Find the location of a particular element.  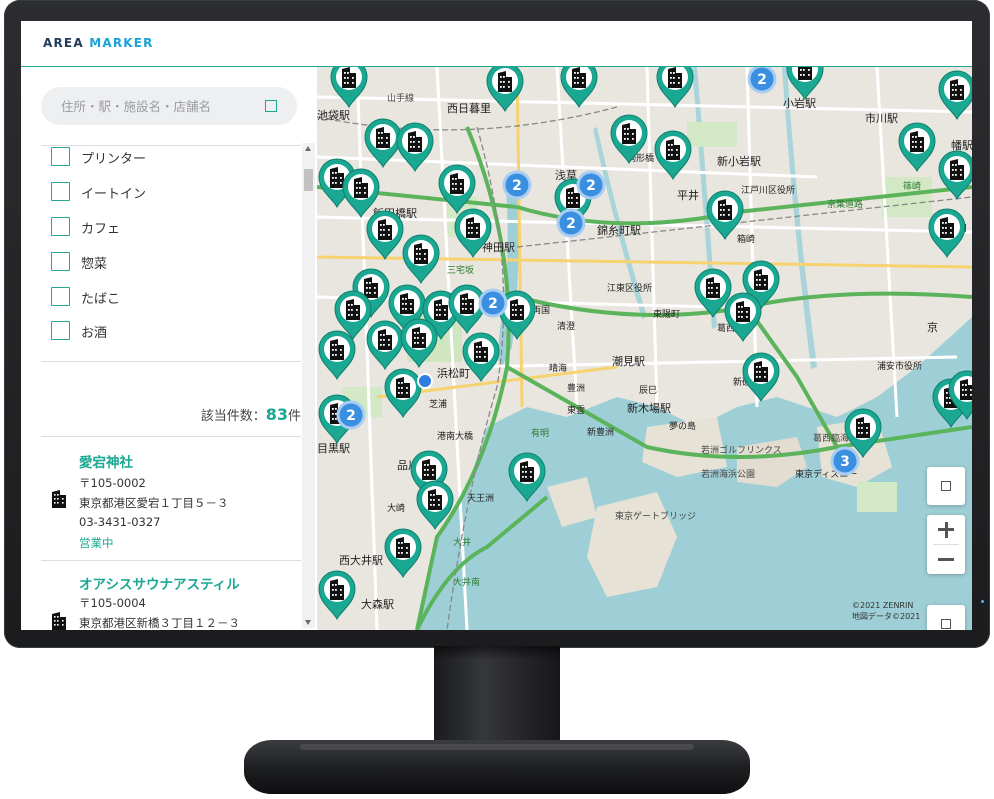

cluster-marker: 3 is located at coordinates (845, 461).